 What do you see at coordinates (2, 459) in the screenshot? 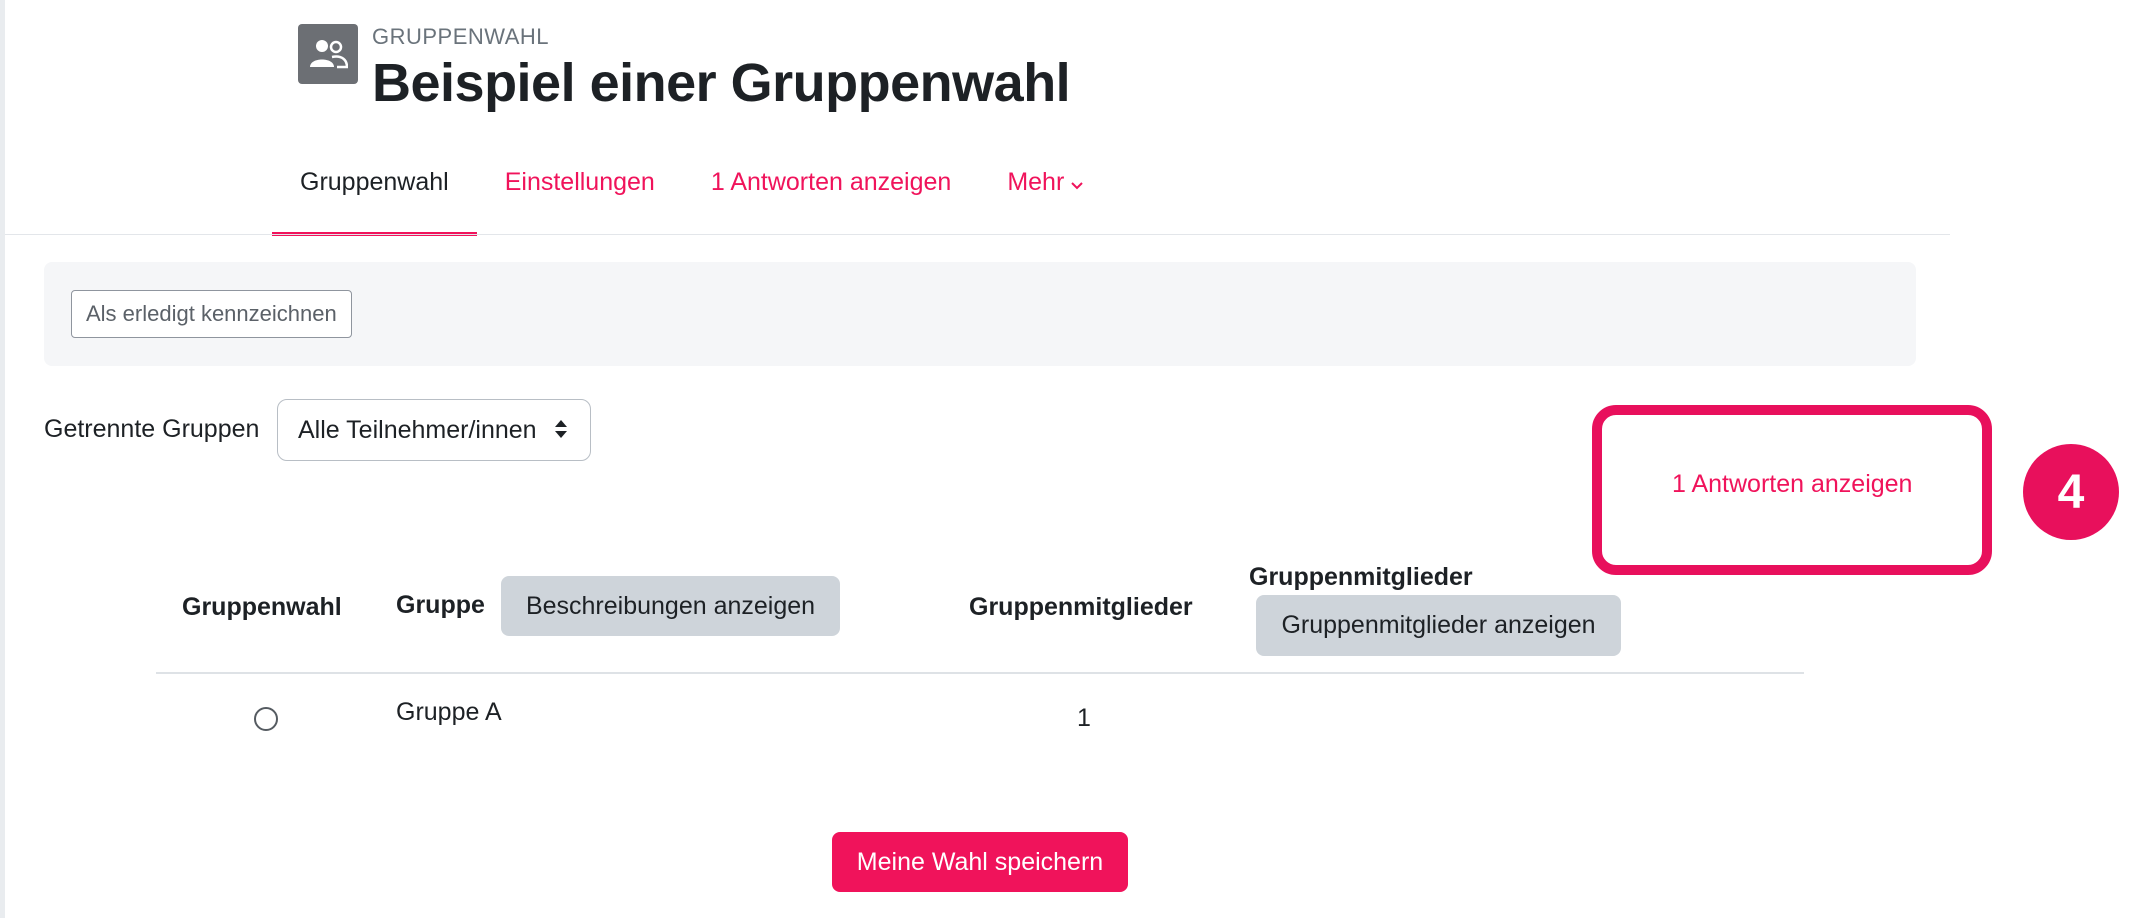
I see `left-edge` at bounding box center [2, 459].